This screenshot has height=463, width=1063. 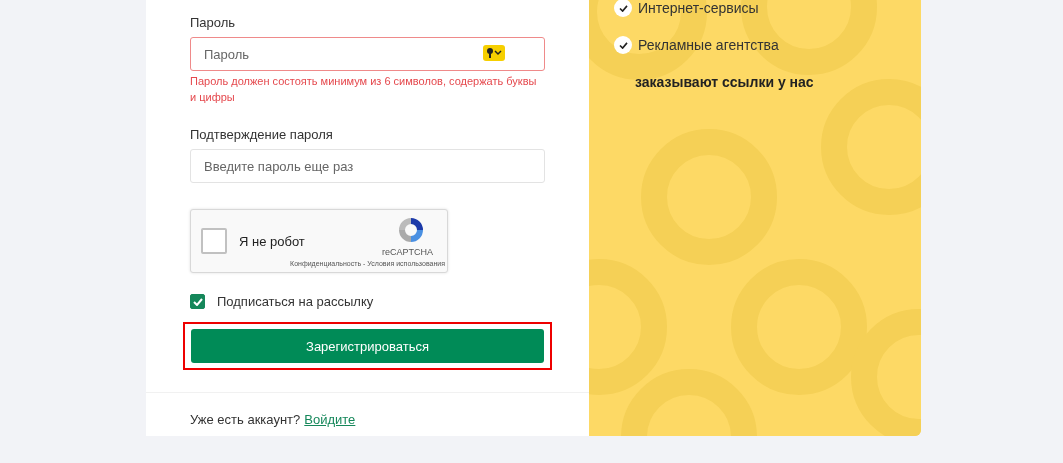 What do you see at coordinates (725, 82) in the screenshot?
I see `tagline: заказывают ссылки у нас` at bounding box center [725, 82].